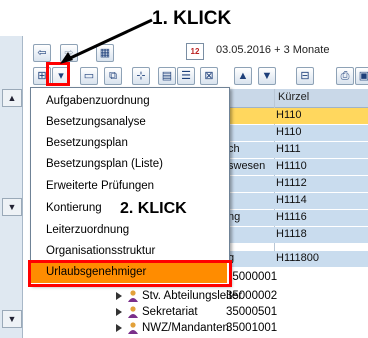 The width and height of the screenshot is (368, 338). What do you see at coordinates (196, 328) in the screenshot?
I see `tree-row: NWZ/Mandanten 35001001` at bounding box center [196, 328].